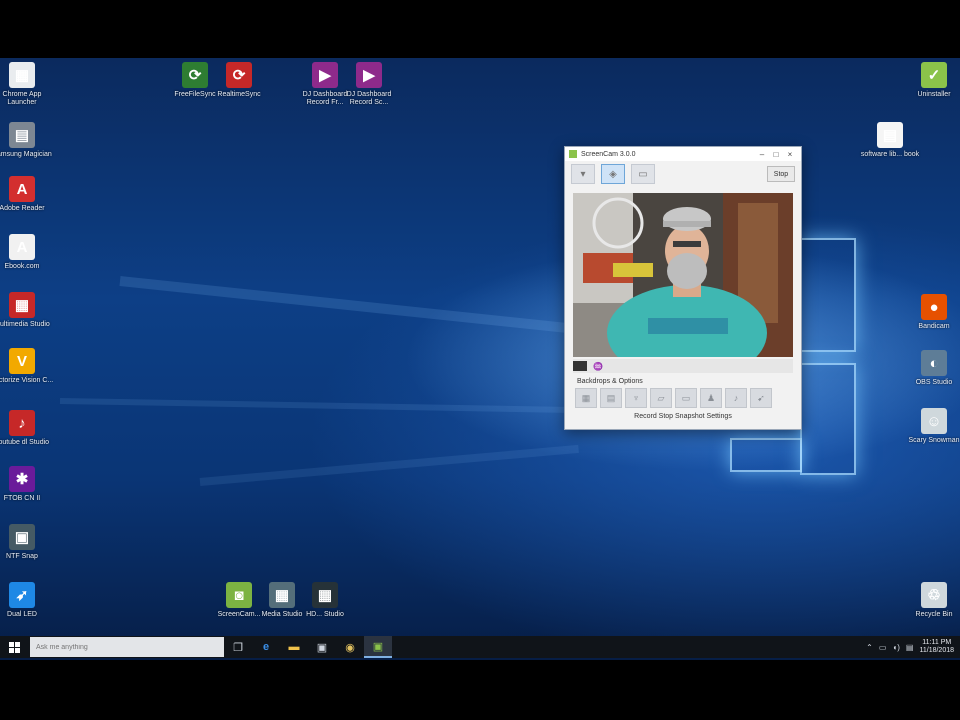 This screenshot has width=960, height=720. I want to click on toolbar: ▾ ◈ ▭ Stop, so click(683, 174).